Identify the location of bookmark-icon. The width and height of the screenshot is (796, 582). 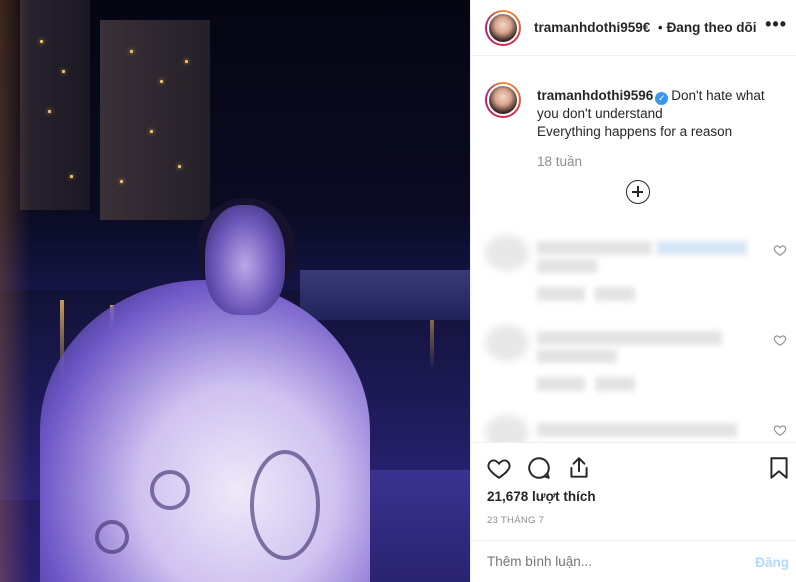
(779, 468).